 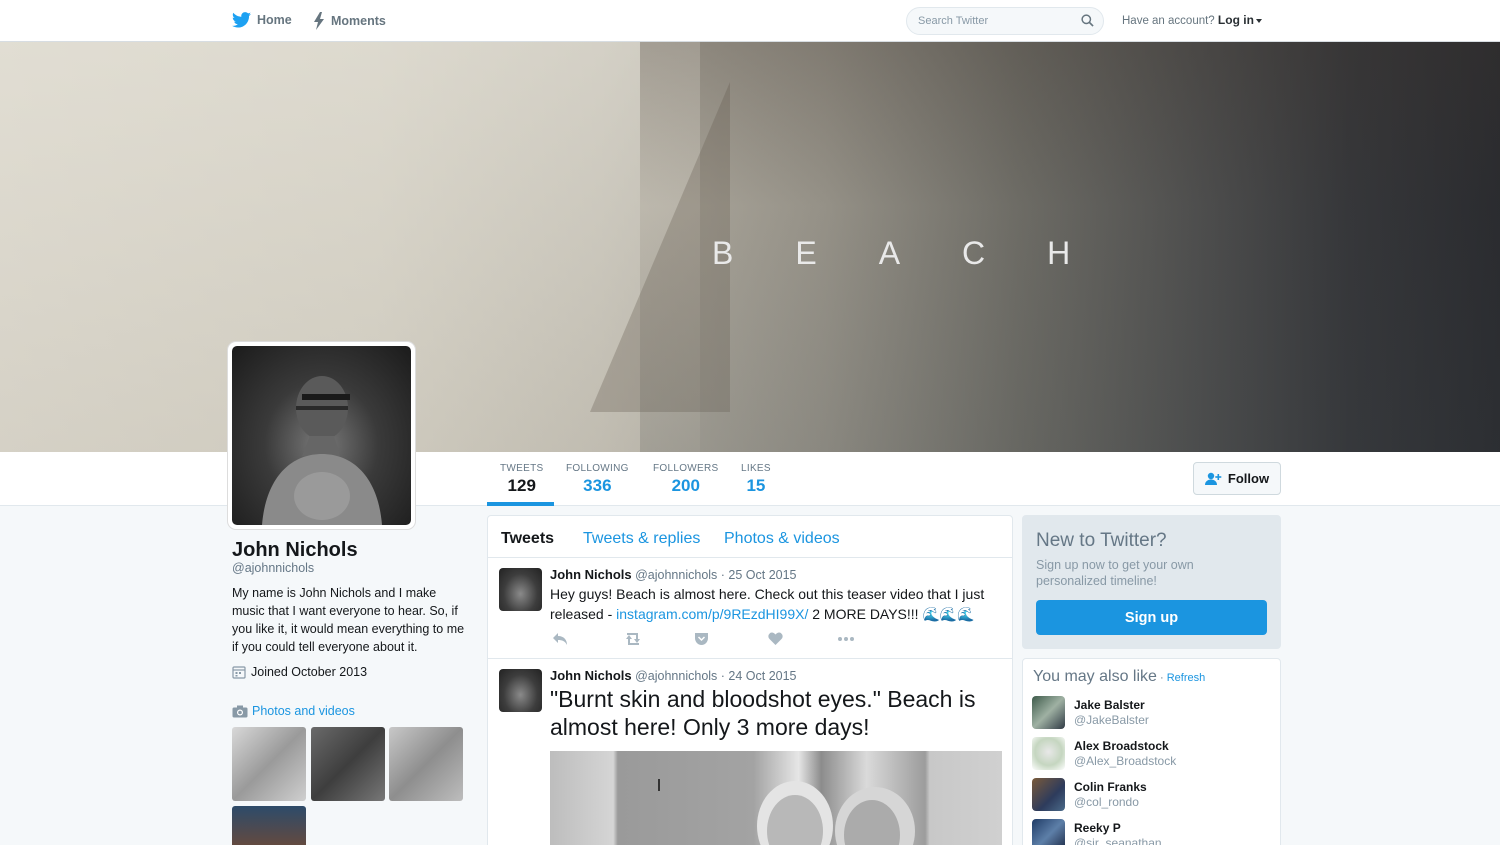 What do you see at coordinates (597, 485) in the screenshot?
I see `stat-value: 336` at bounding box center [597, 485].